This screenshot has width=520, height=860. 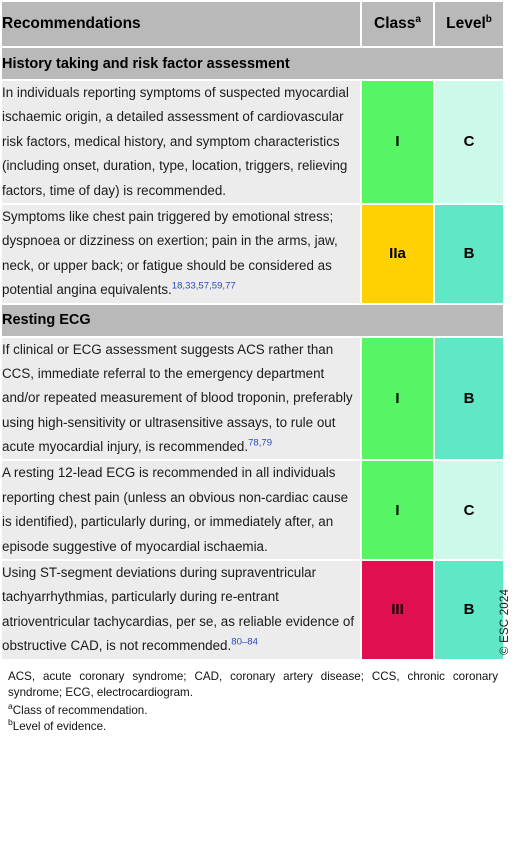 What do you see at coordinates (203, 286) in the screenshot?
I see `recommendation-citations: 18,33,57,59,77` at bounding box center [203, 286].